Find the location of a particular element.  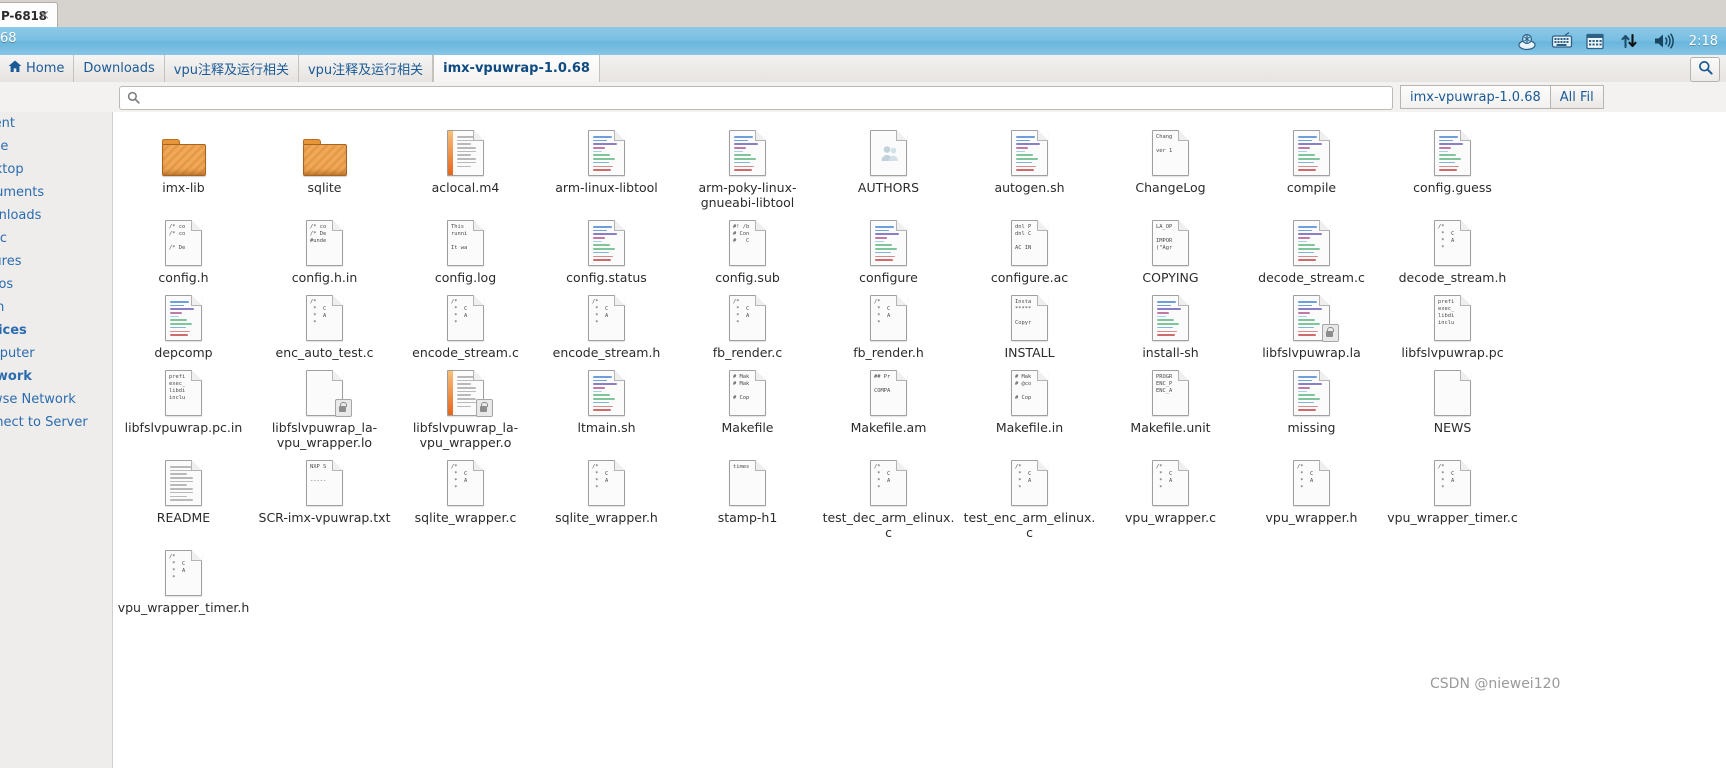

window-tab: P-6818 × is located at coordinates (29, 15).